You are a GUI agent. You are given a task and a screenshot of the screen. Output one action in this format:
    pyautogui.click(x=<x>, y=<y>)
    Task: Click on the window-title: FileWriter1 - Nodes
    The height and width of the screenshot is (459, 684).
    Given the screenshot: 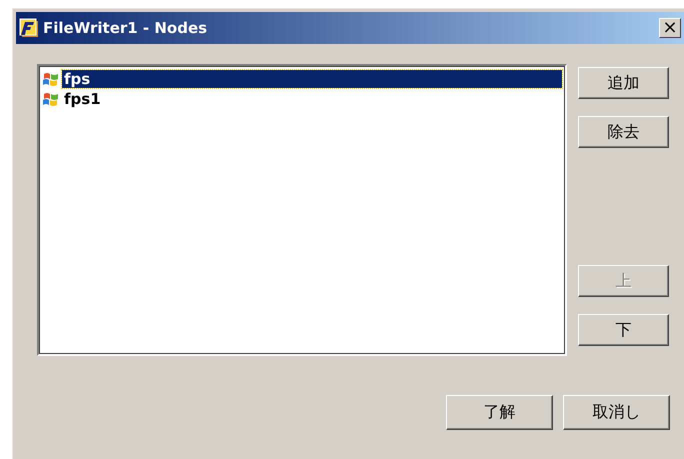 What is the action you would take?
    pyautogui.click(x=125, y=28)
    